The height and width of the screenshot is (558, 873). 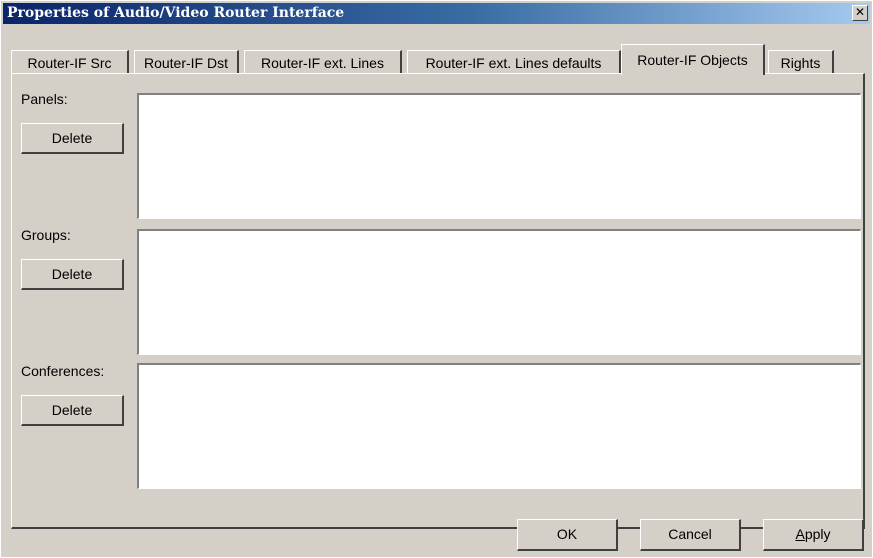 I want to click on close-button: ✕, so click(x=860, y=13).